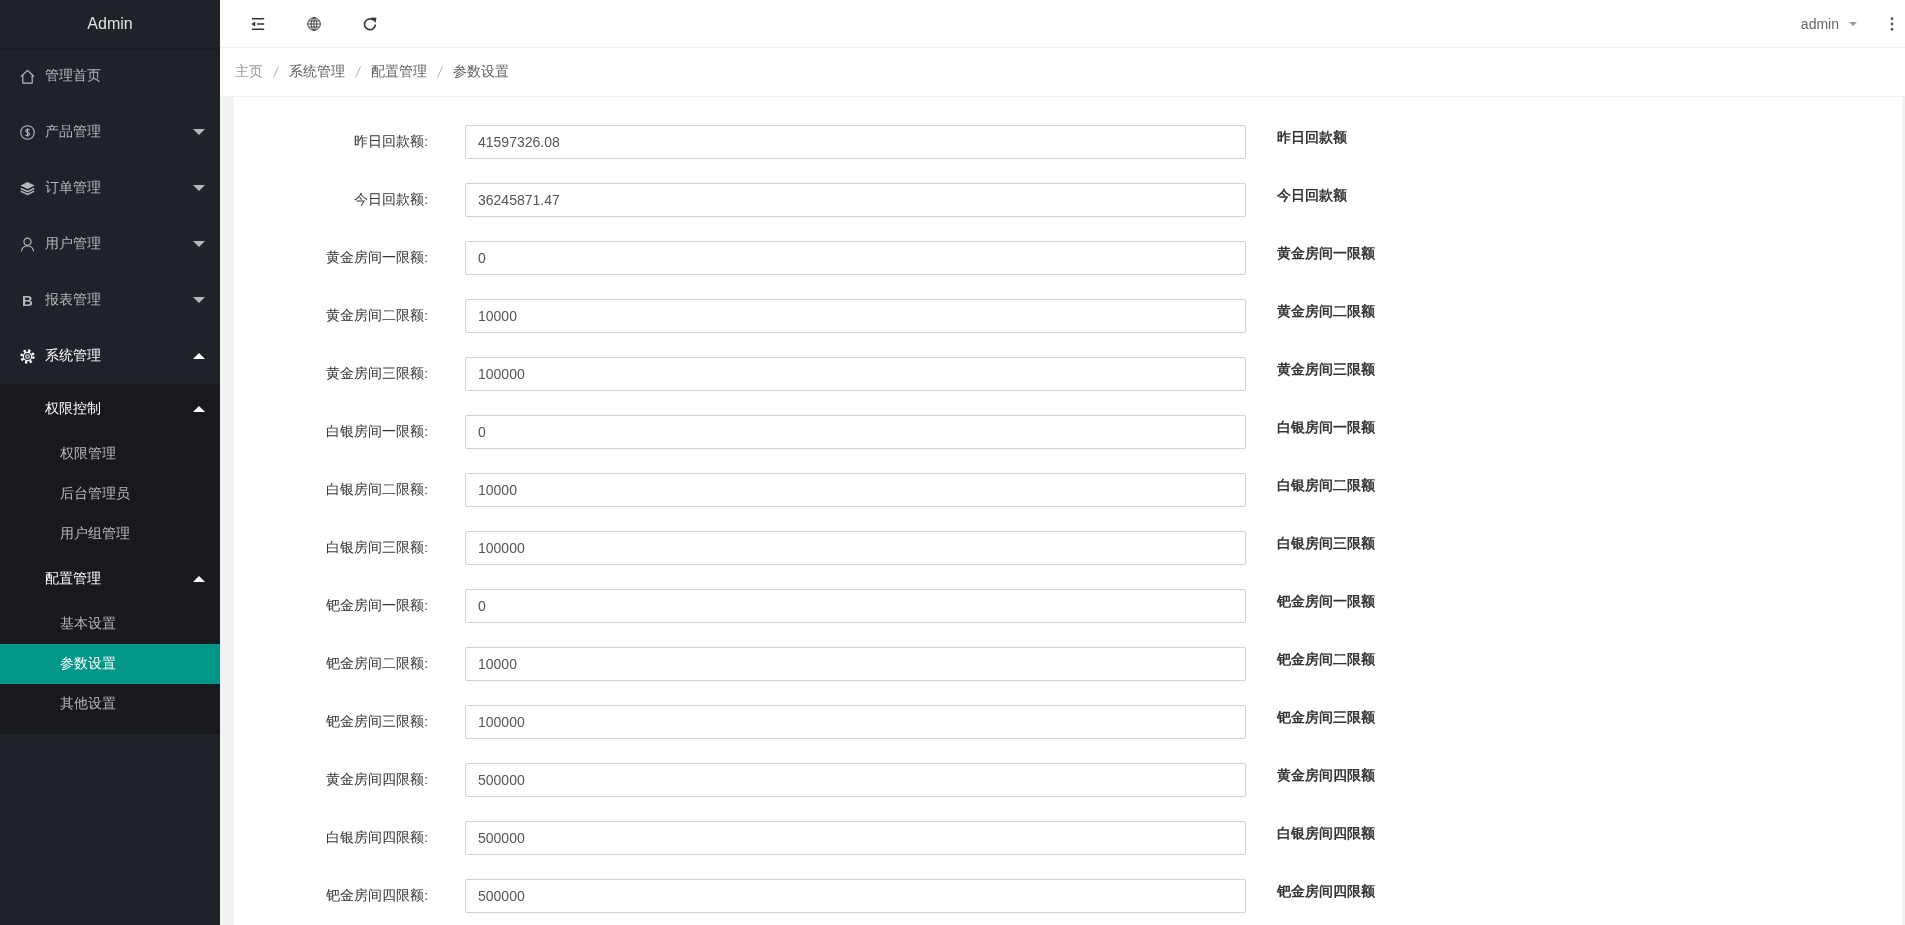  I want to click on field-hint: 钯金房间三限额, so click(1326, 718).